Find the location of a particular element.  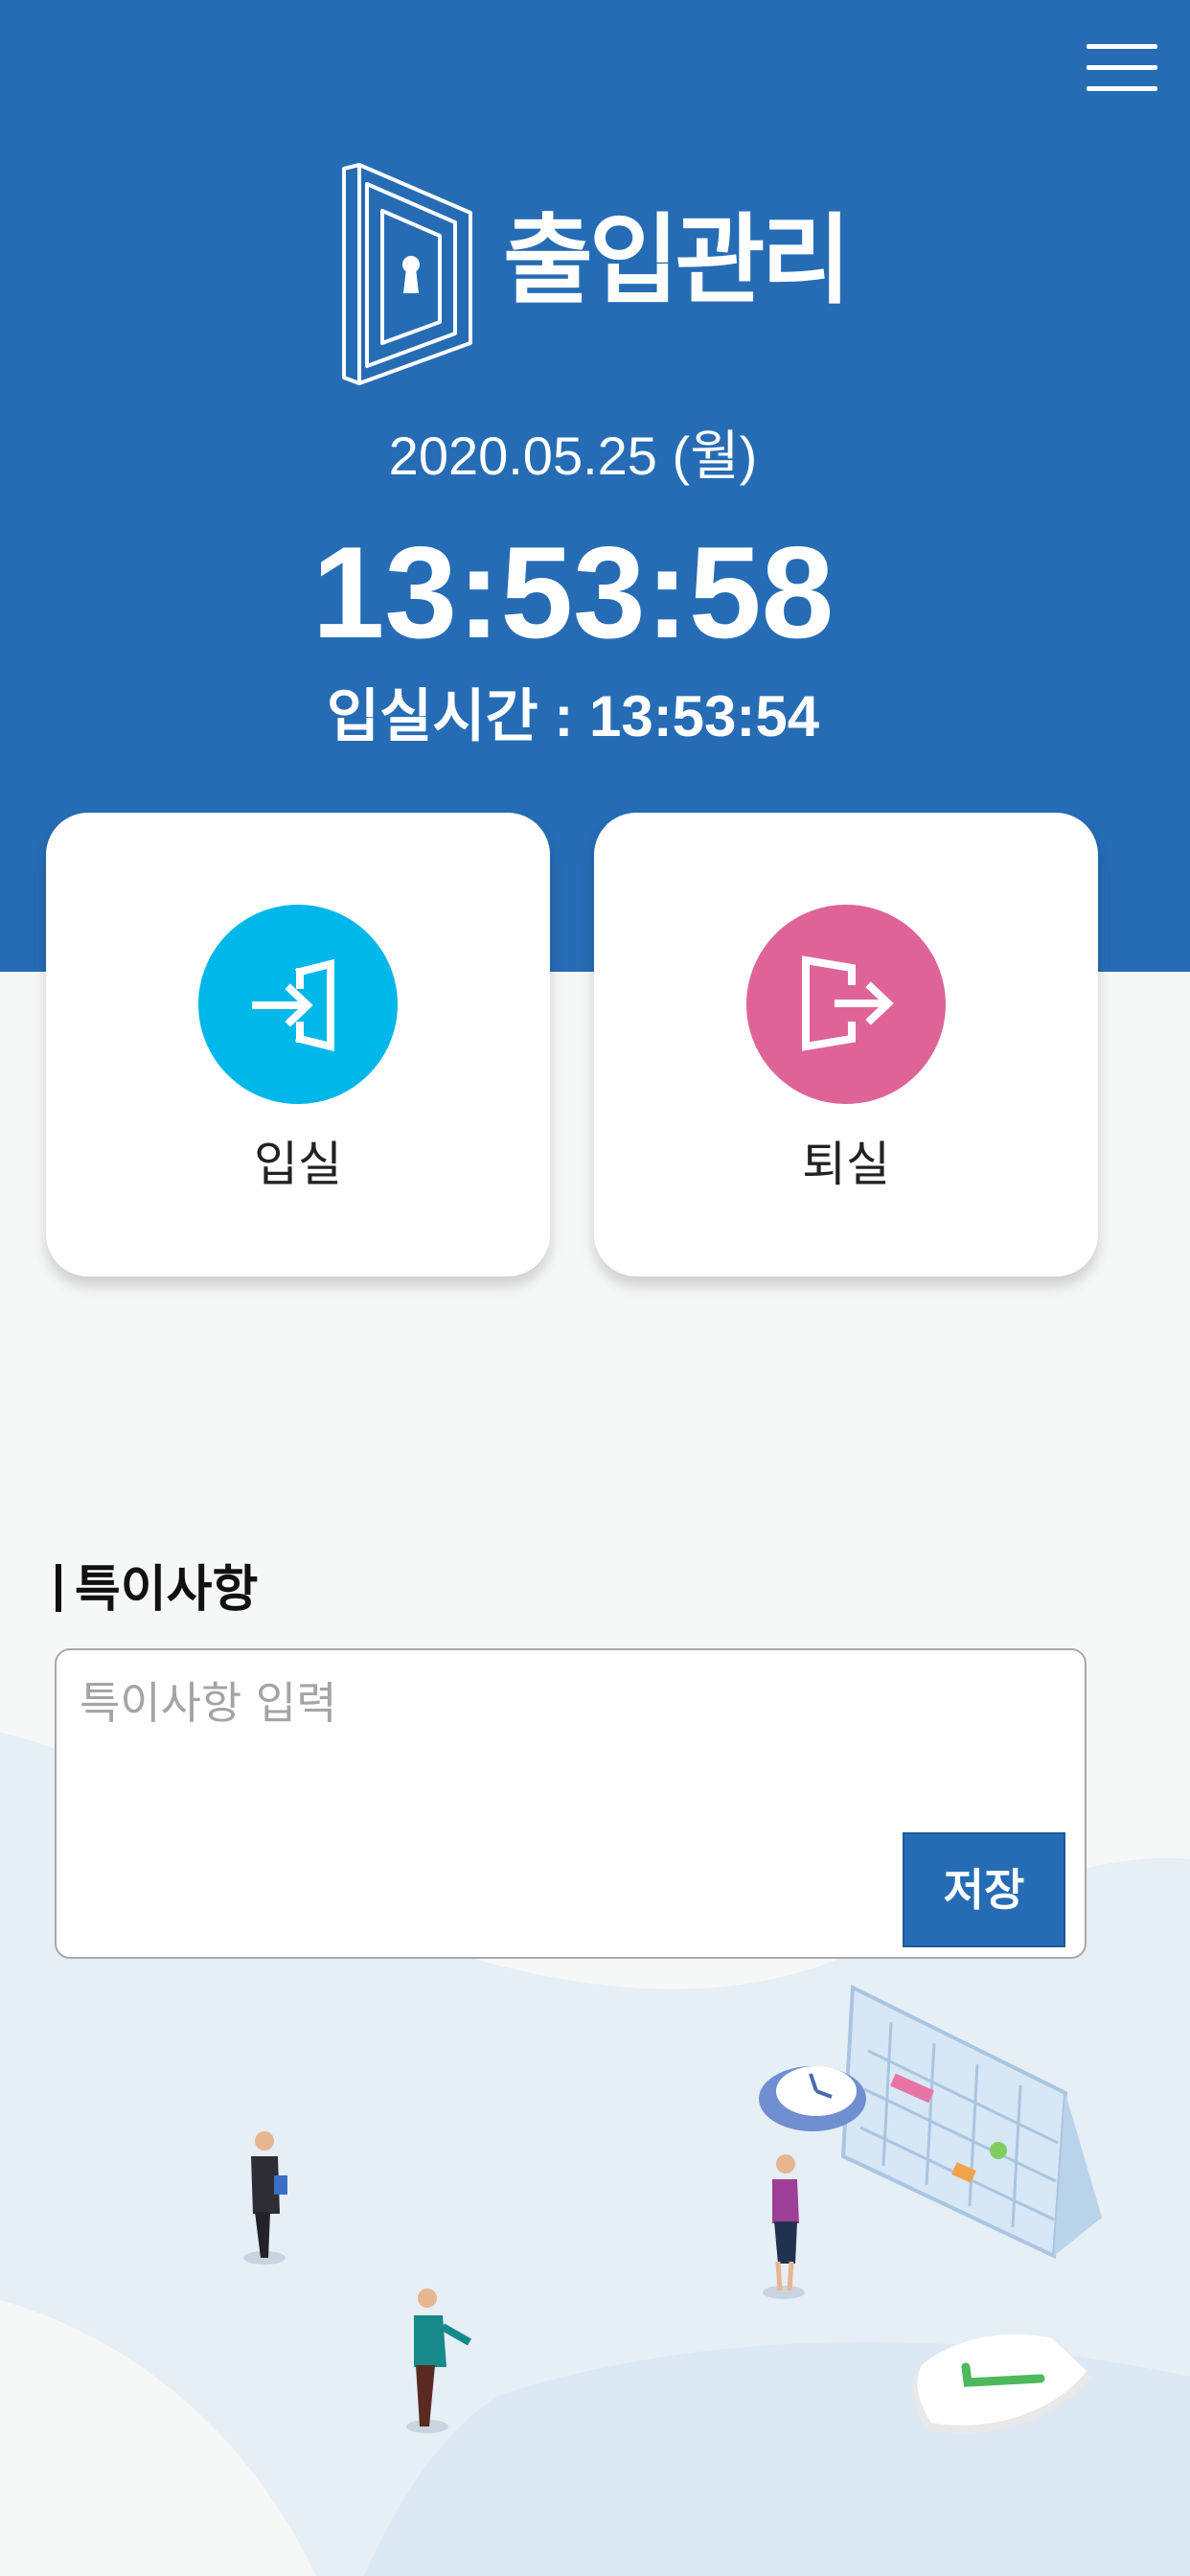

enter-label: 입실 is located at coordinates (298, 1164).